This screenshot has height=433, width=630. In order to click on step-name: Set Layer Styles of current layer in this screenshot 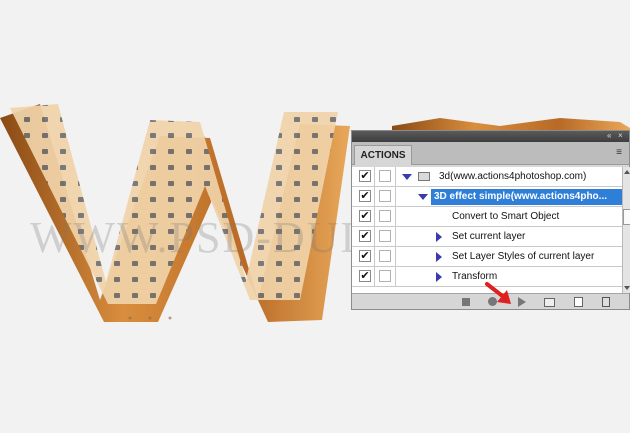, I will do `click(523, 256)`.